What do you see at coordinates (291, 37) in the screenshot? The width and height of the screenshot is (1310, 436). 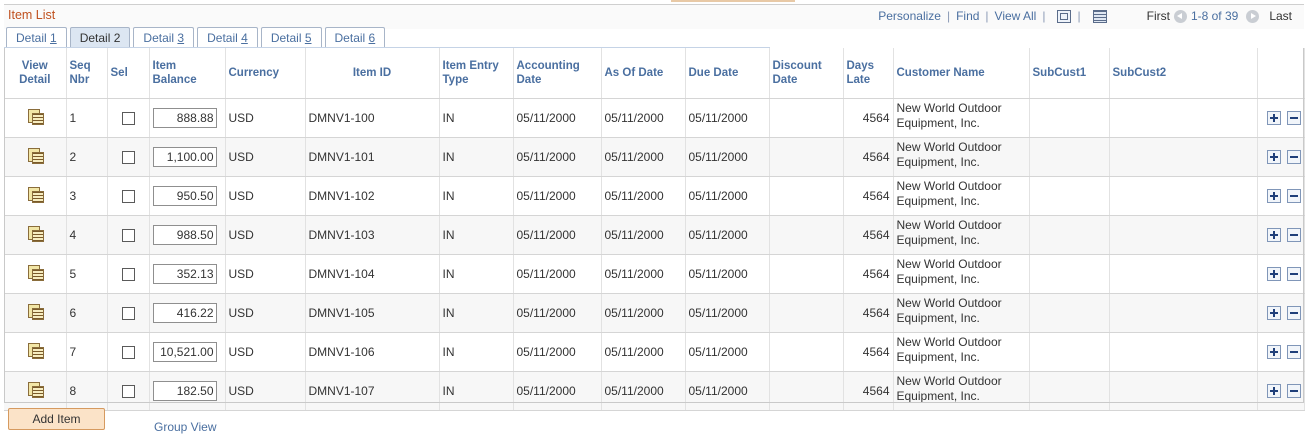 I see `tab-detail-5: Detail 5` at bounding box center [291, 37].